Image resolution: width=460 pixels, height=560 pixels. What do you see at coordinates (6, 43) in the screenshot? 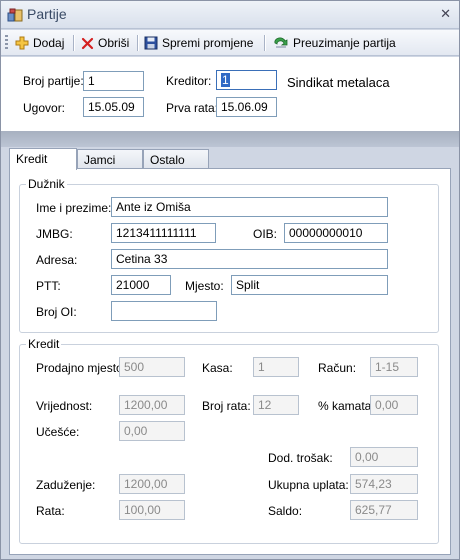
I see `toolbar-grip` at bounding box center [6, 43].